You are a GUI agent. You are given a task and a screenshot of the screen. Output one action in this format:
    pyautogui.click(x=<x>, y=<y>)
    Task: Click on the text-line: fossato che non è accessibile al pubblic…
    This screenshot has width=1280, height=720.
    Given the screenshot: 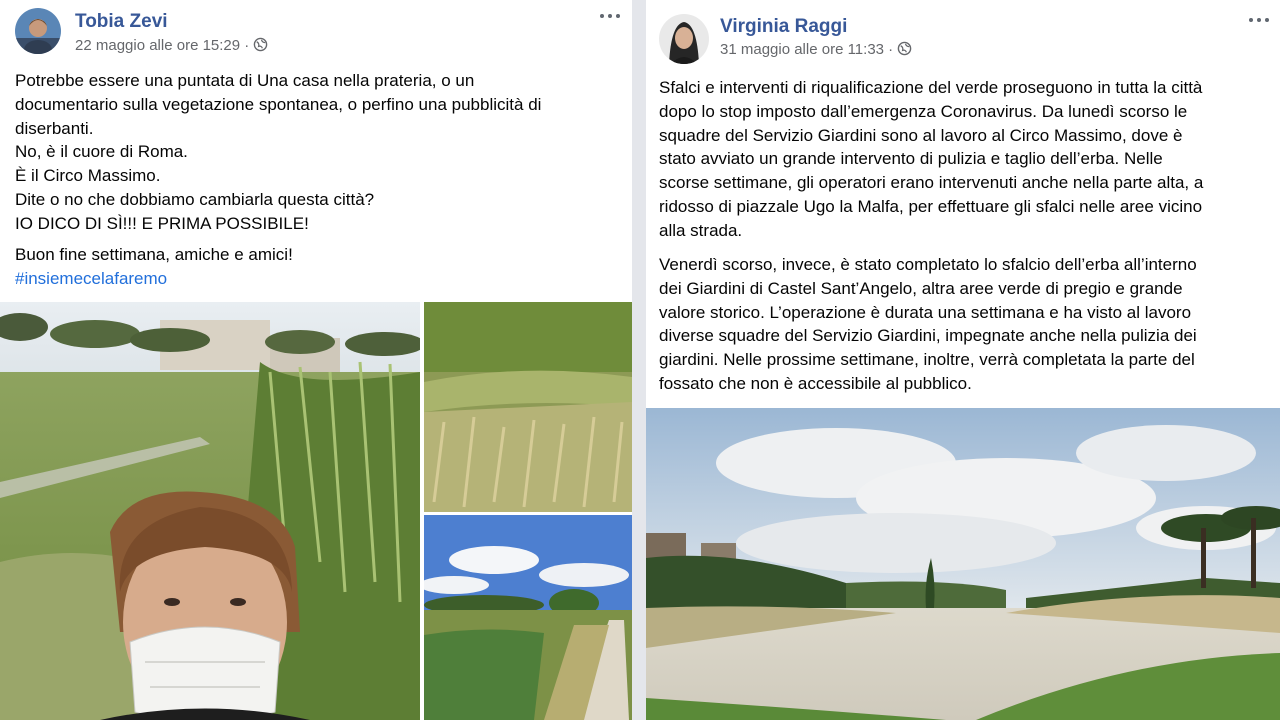 What is the action you would take?
    pyautogui.click(x=815, y=383)
    